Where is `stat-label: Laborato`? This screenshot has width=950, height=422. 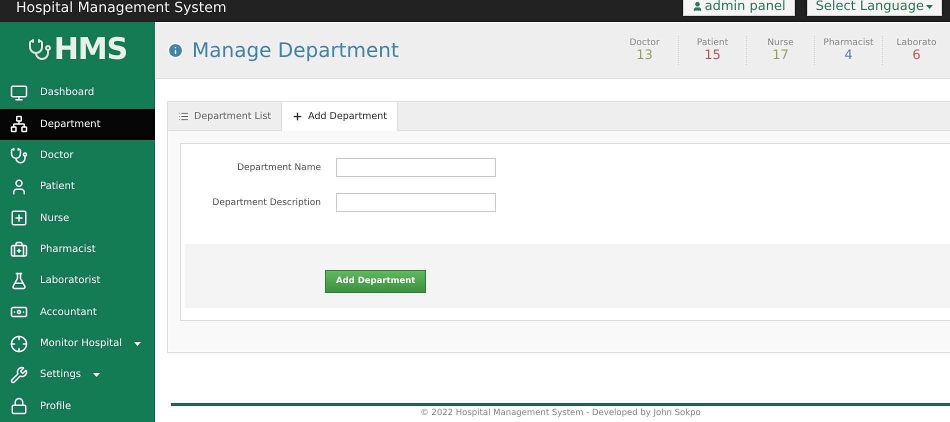
stat-label: Laborato is located at coordinates (916, 43).